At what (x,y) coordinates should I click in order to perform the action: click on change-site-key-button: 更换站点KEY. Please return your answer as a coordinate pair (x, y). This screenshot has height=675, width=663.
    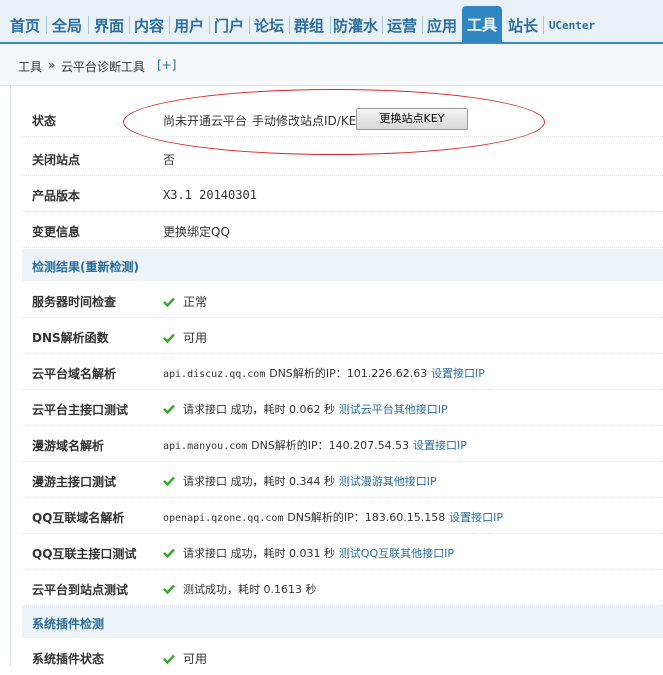
    Looking at the image, I should click on (412, 119).